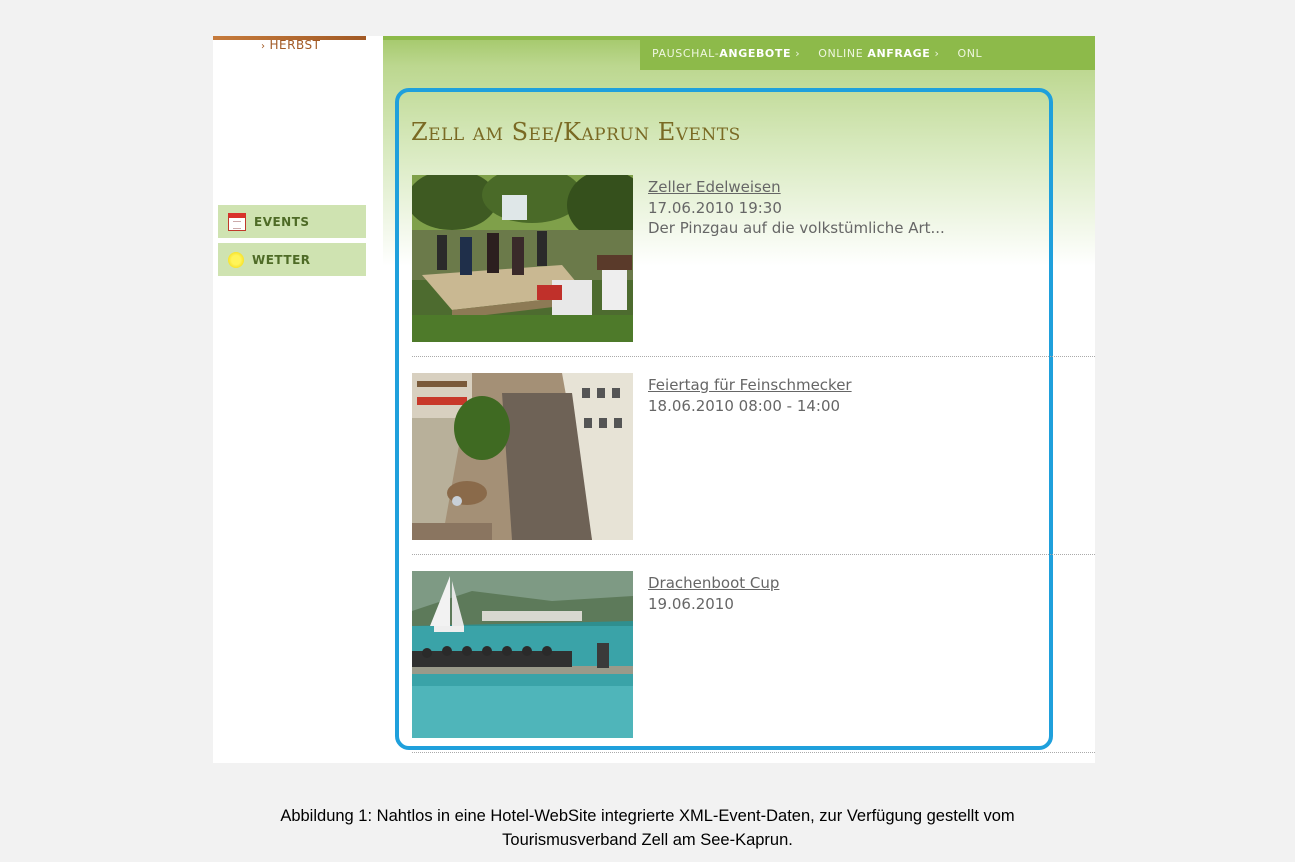  I want to click on event-title-link: Drachenboot Cup, so click(713, 583).